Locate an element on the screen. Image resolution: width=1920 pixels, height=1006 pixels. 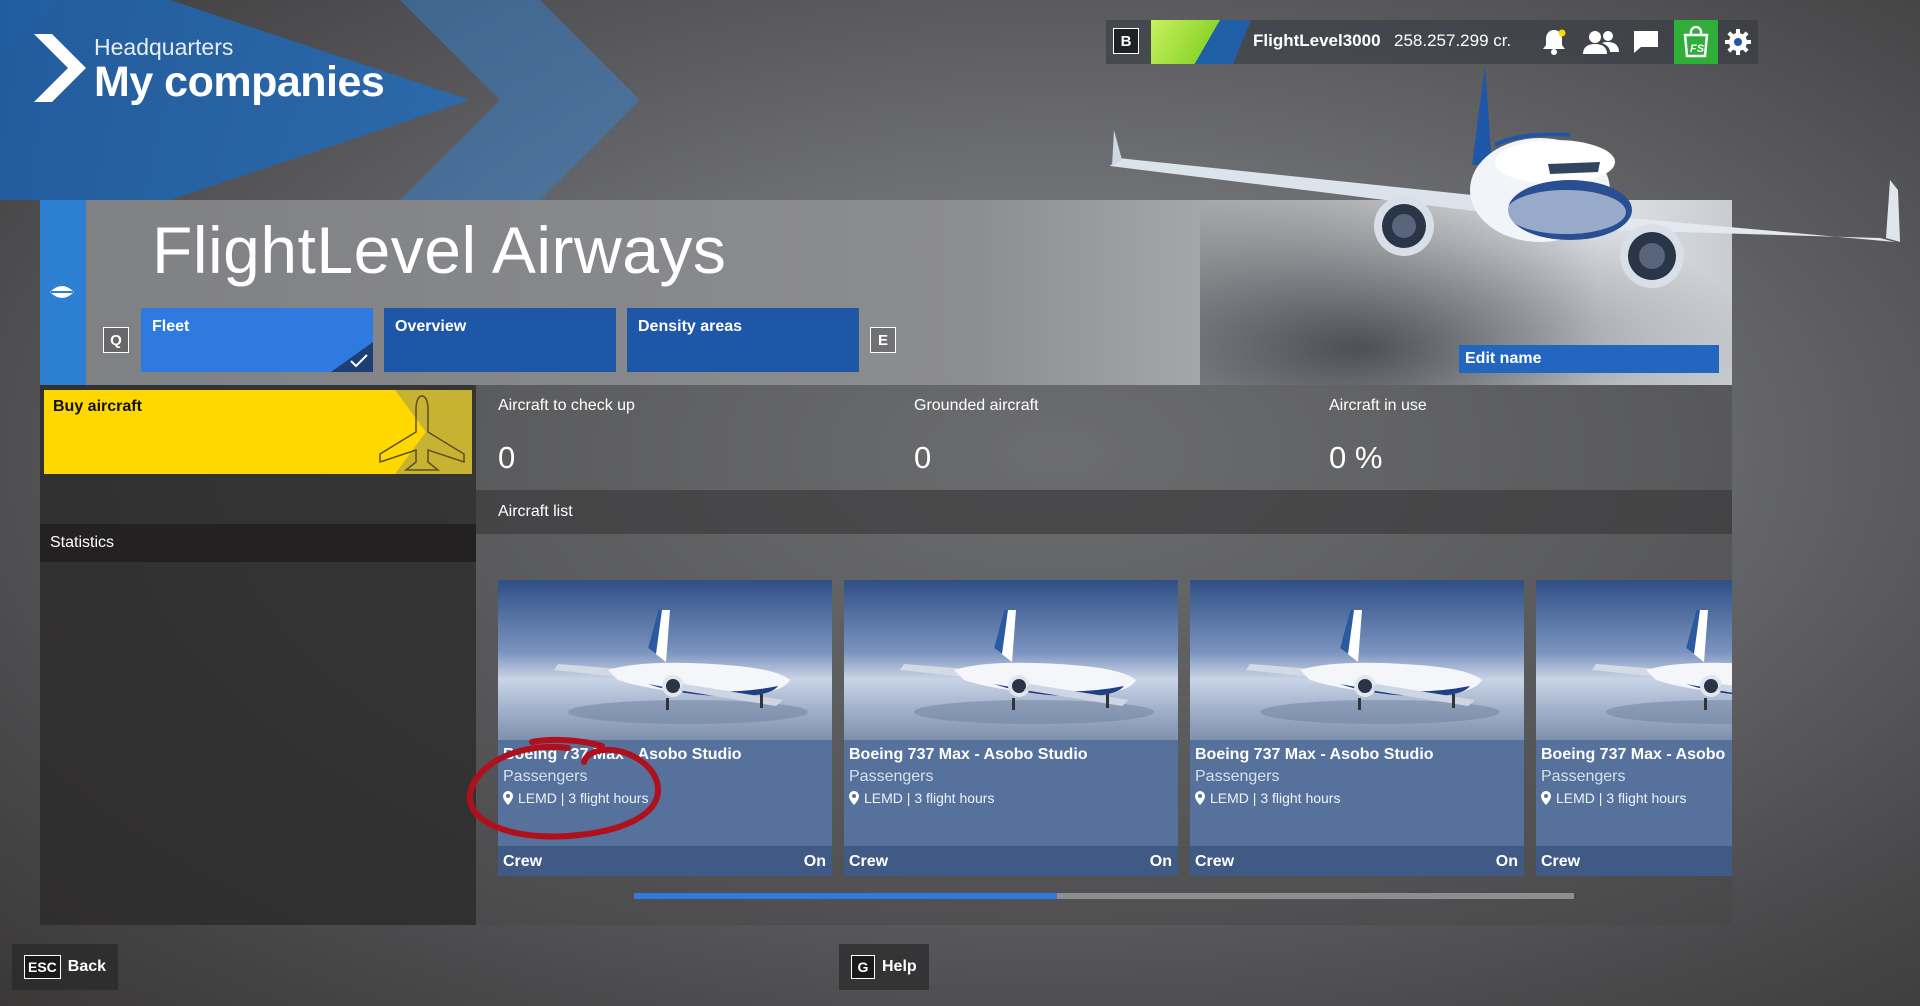
help-label: Help is located at coordinates (899, 966).